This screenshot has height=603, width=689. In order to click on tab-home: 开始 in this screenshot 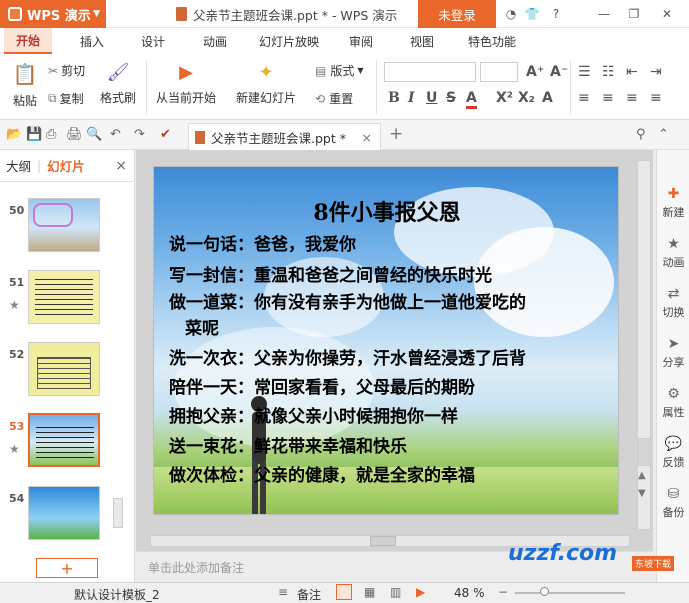, I will do `click(28, 41)`.